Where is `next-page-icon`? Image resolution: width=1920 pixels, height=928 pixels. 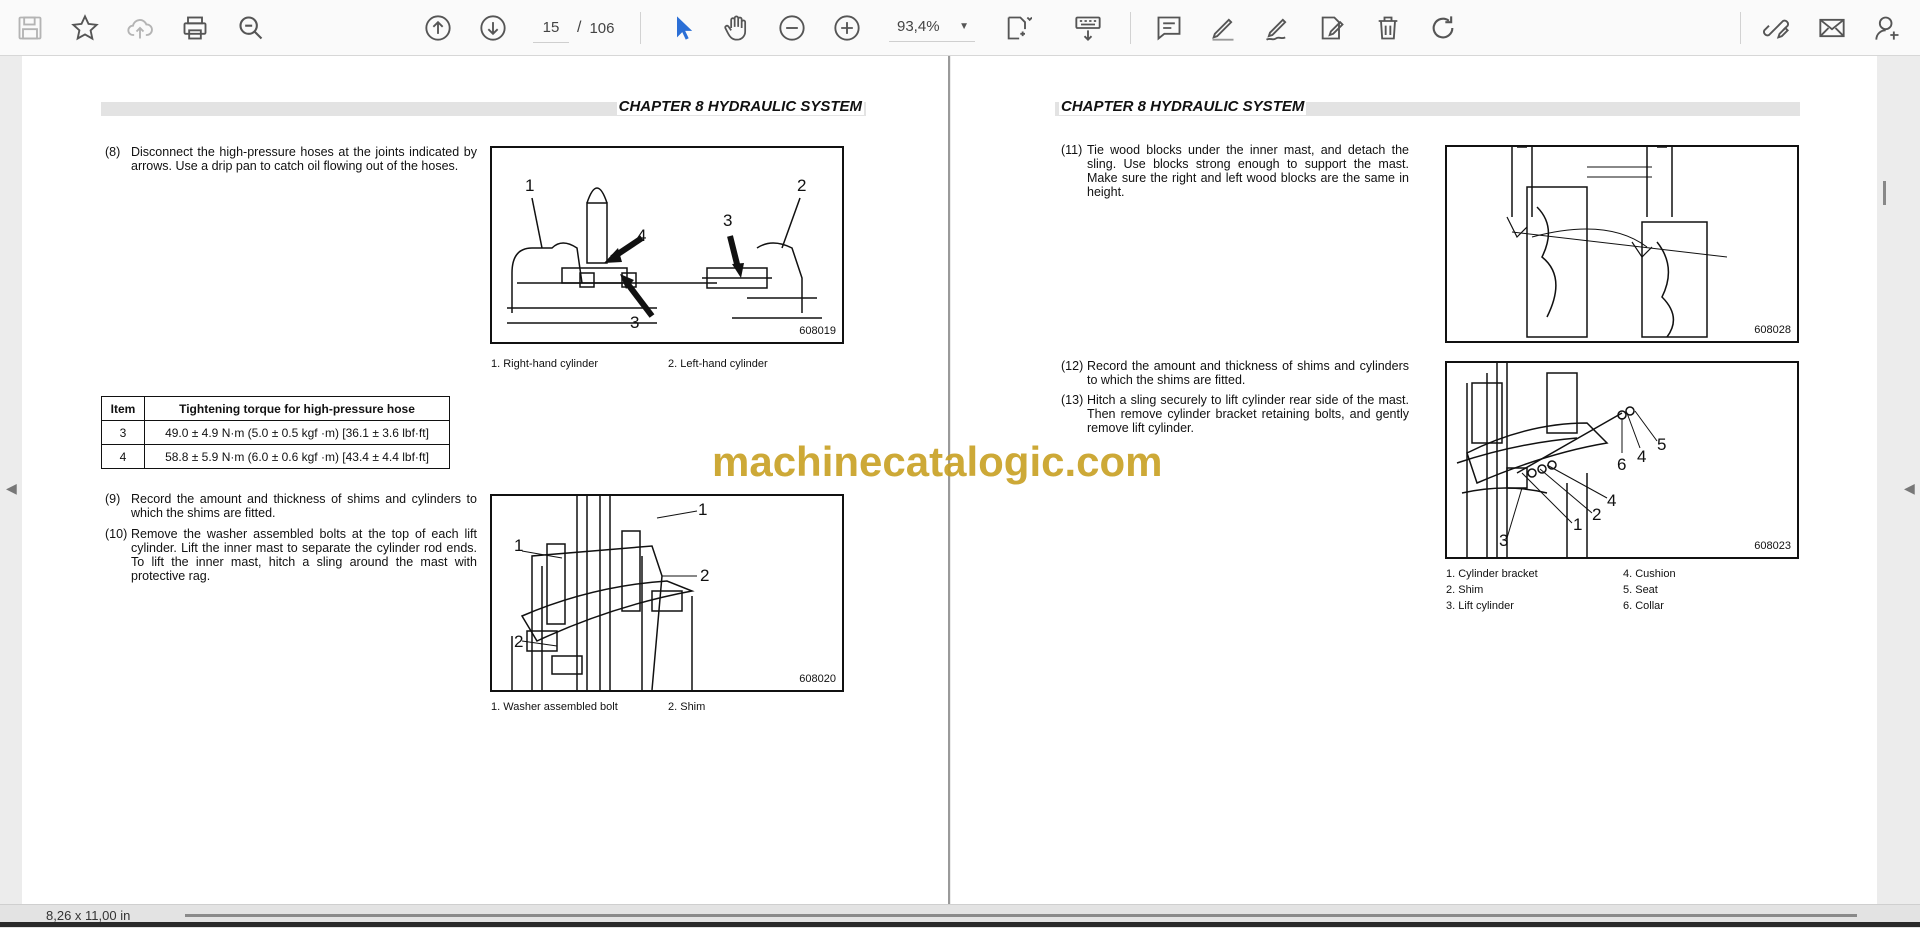 next-page-icon is located at coordinates (493, 28).